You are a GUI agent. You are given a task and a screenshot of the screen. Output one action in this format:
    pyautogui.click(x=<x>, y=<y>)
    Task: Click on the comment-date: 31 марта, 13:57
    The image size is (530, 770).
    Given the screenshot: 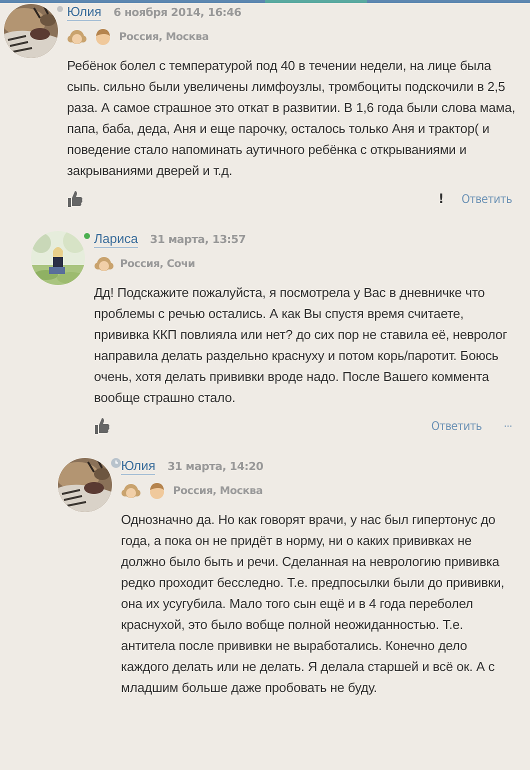 What is the action you would take?
    pyautogui.click(x=198, y=239)
    